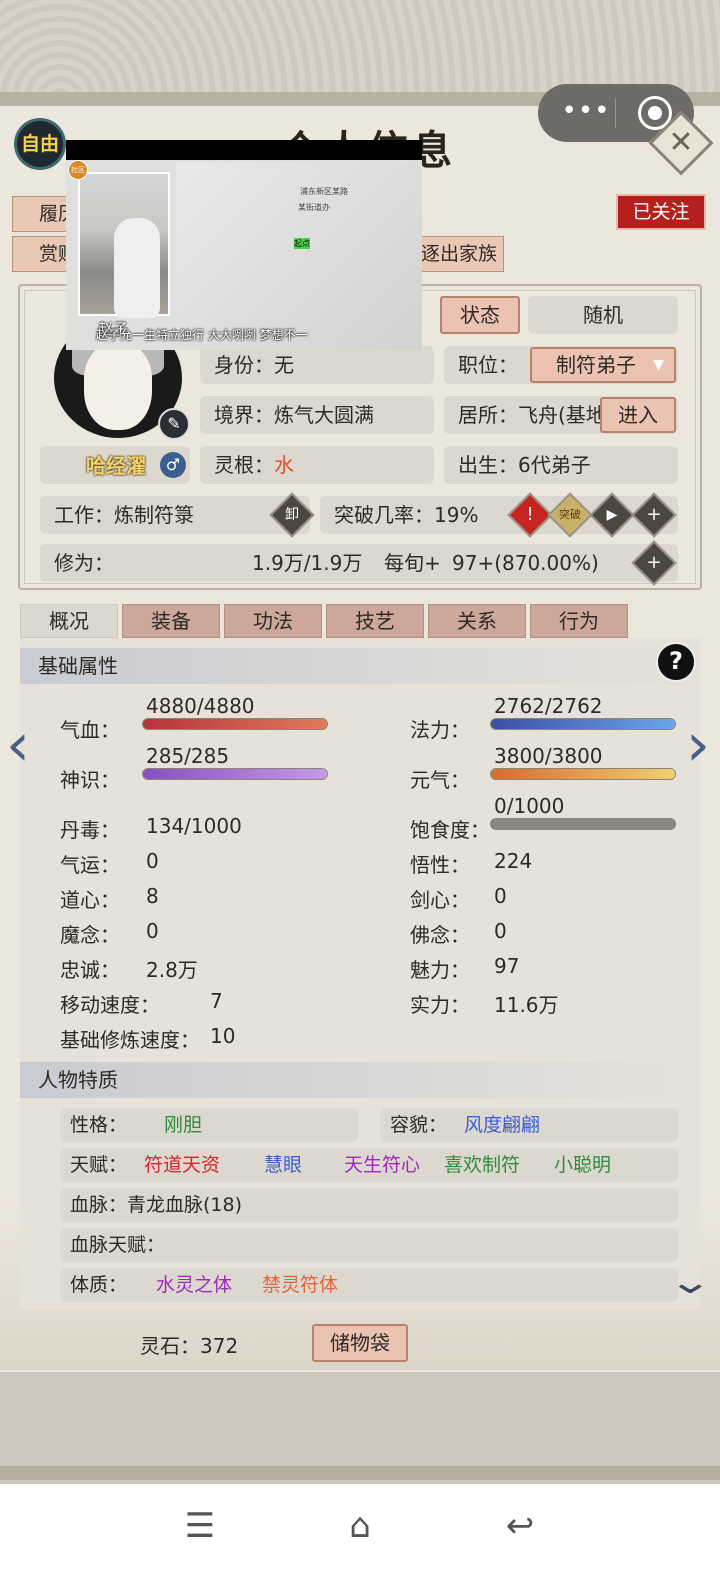  Describe the element at coordinates (99, 1125) in the screenshot. I see `personality-label: 性格：` at that location.